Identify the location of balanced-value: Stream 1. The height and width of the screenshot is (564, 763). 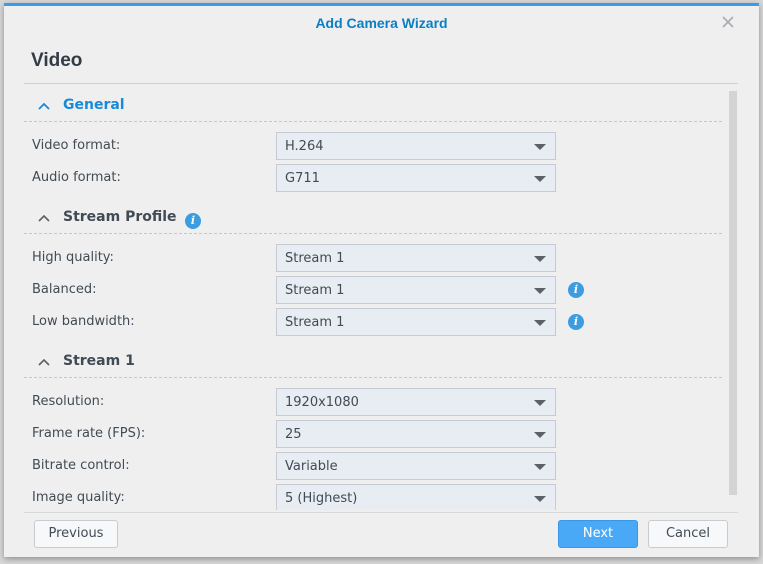
(315, 290).